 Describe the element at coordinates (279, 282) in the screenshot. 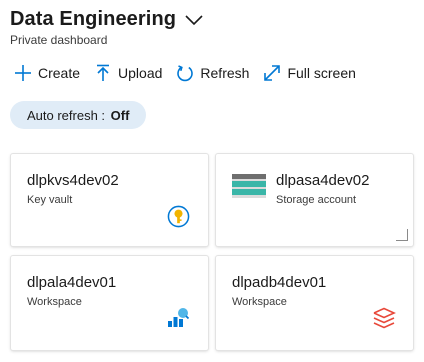

I see `tile-resource-name: dlpadb4dev01` at that location.